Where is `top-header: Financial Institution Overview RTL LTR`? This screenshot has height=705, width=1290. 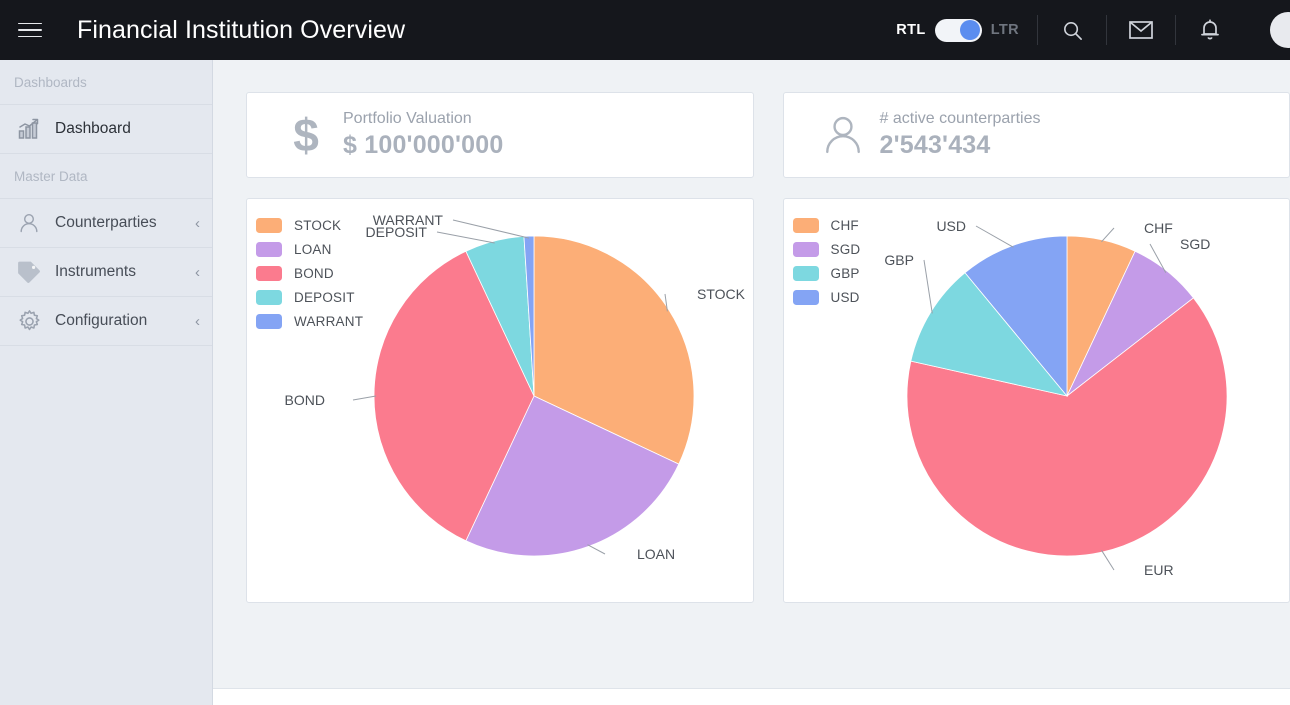 top-header: Financial Institution Overview RTL LTR is located at coordinates (645, 30).